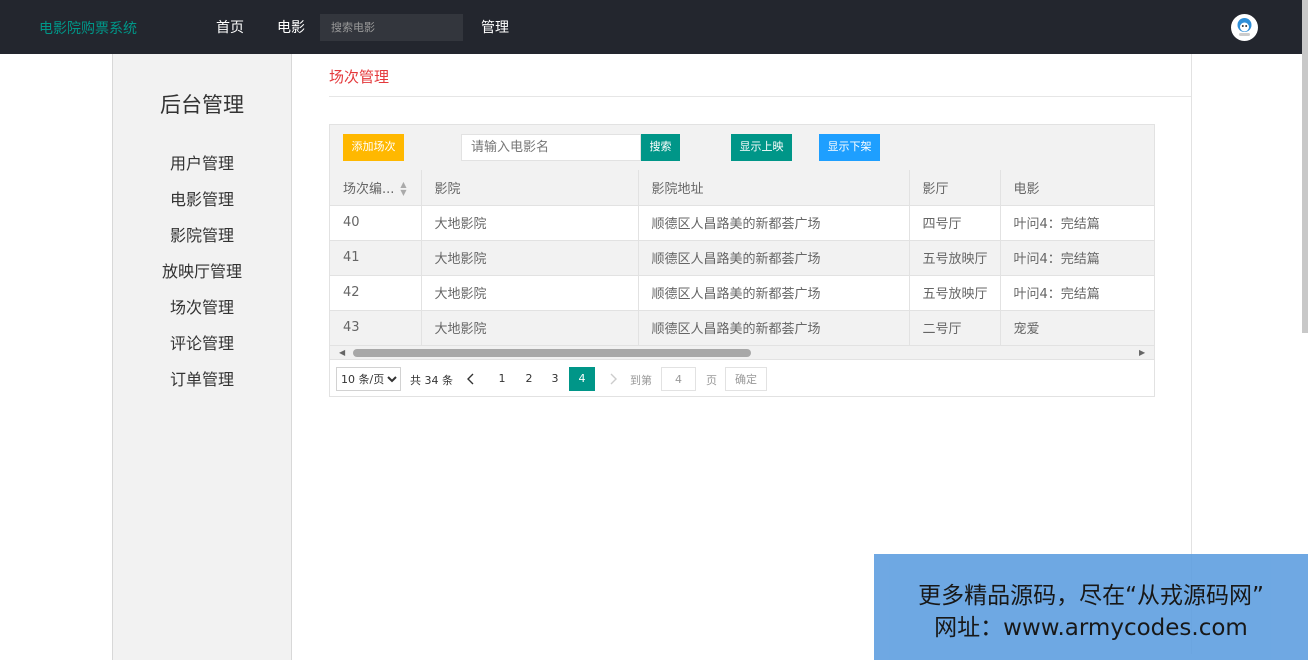 This screenshot has width=1308, height=660. Describe the element at coordinates (711, 380) in the screenshot. I see `goto-suffix: 页` at that location.